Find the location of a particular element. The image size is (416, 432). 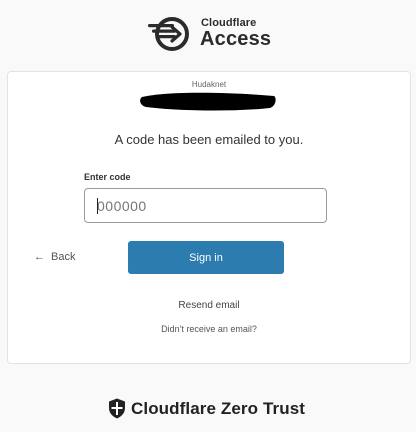

text-cursor is located at coordinates (97, 206).